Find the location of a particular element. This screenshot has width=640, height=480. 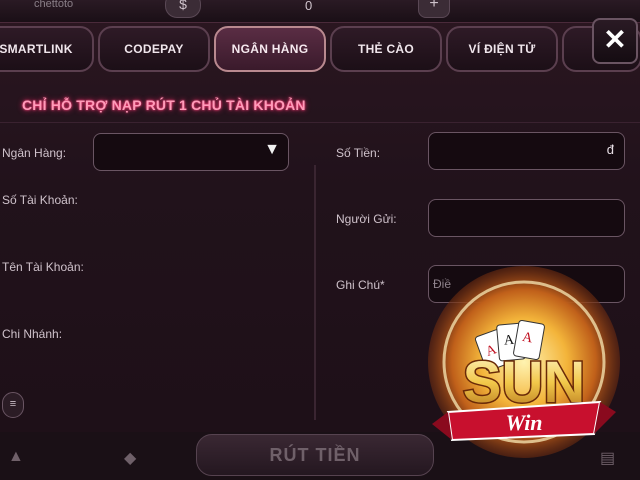

add-funds-button: + is located at coordinates (434, 9).